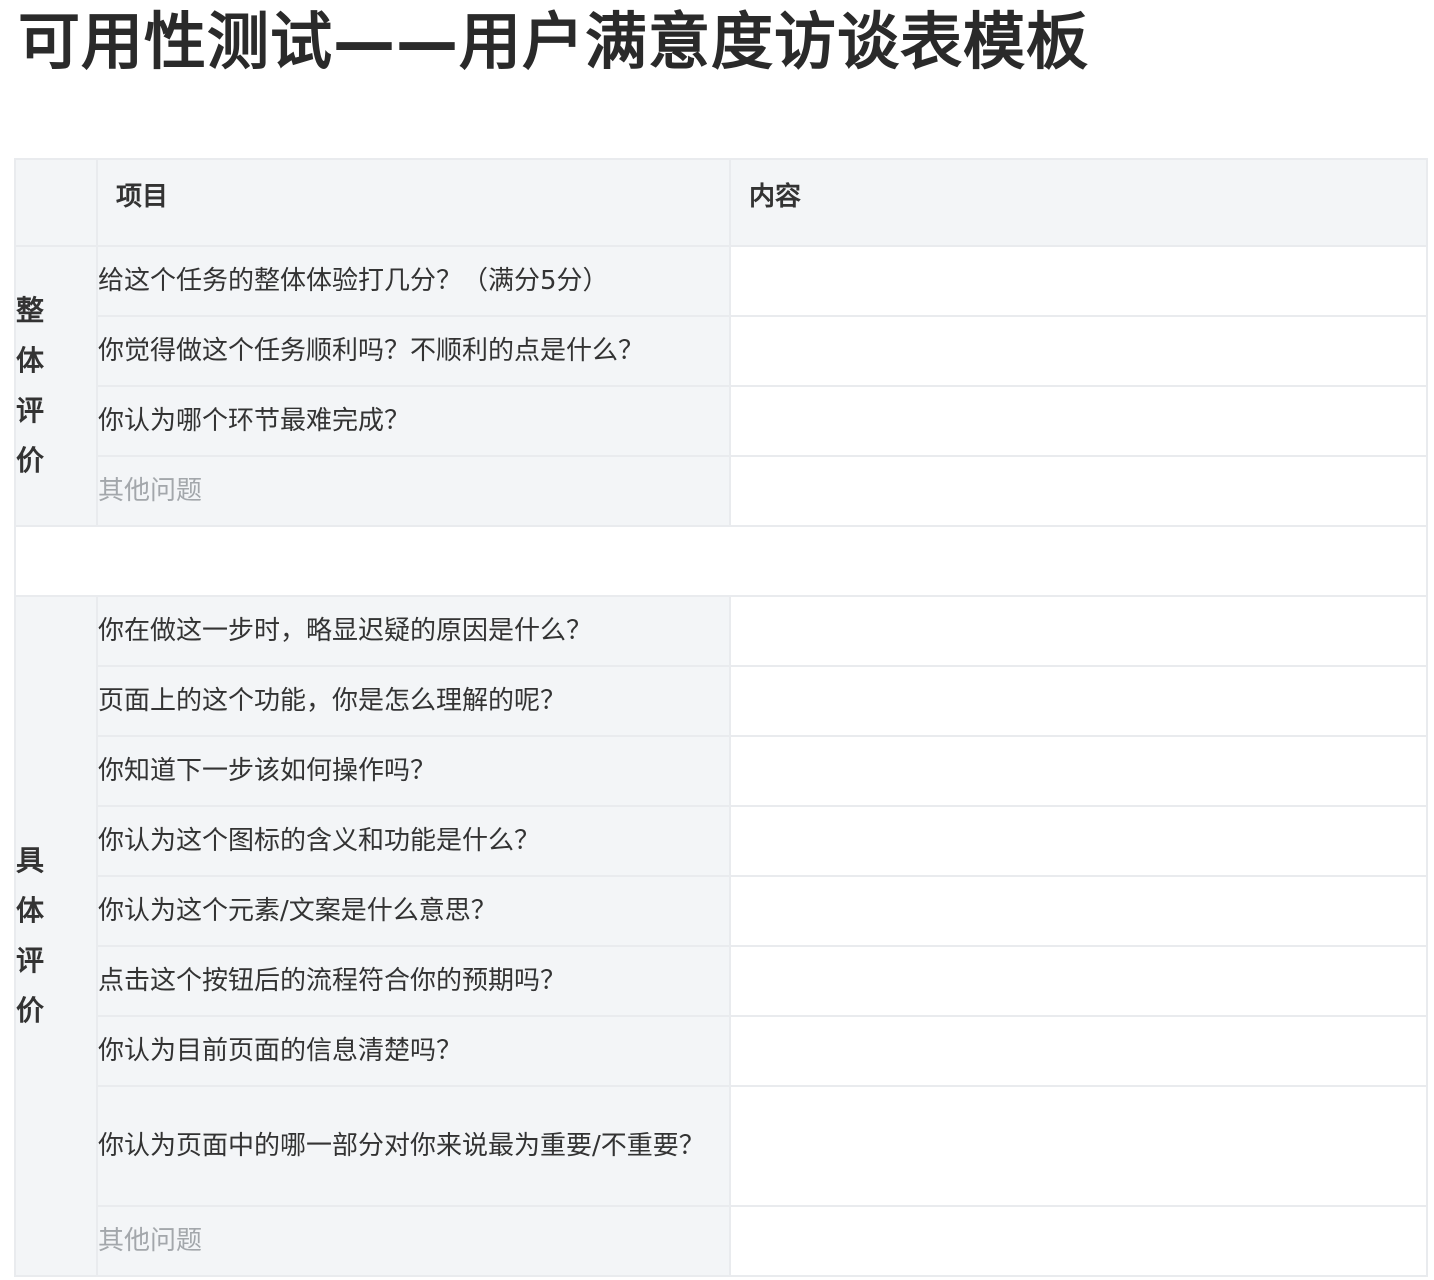  Describe the element at coordinates (413, 202) in the screenshot. I see `header-item: 项目` at that location.